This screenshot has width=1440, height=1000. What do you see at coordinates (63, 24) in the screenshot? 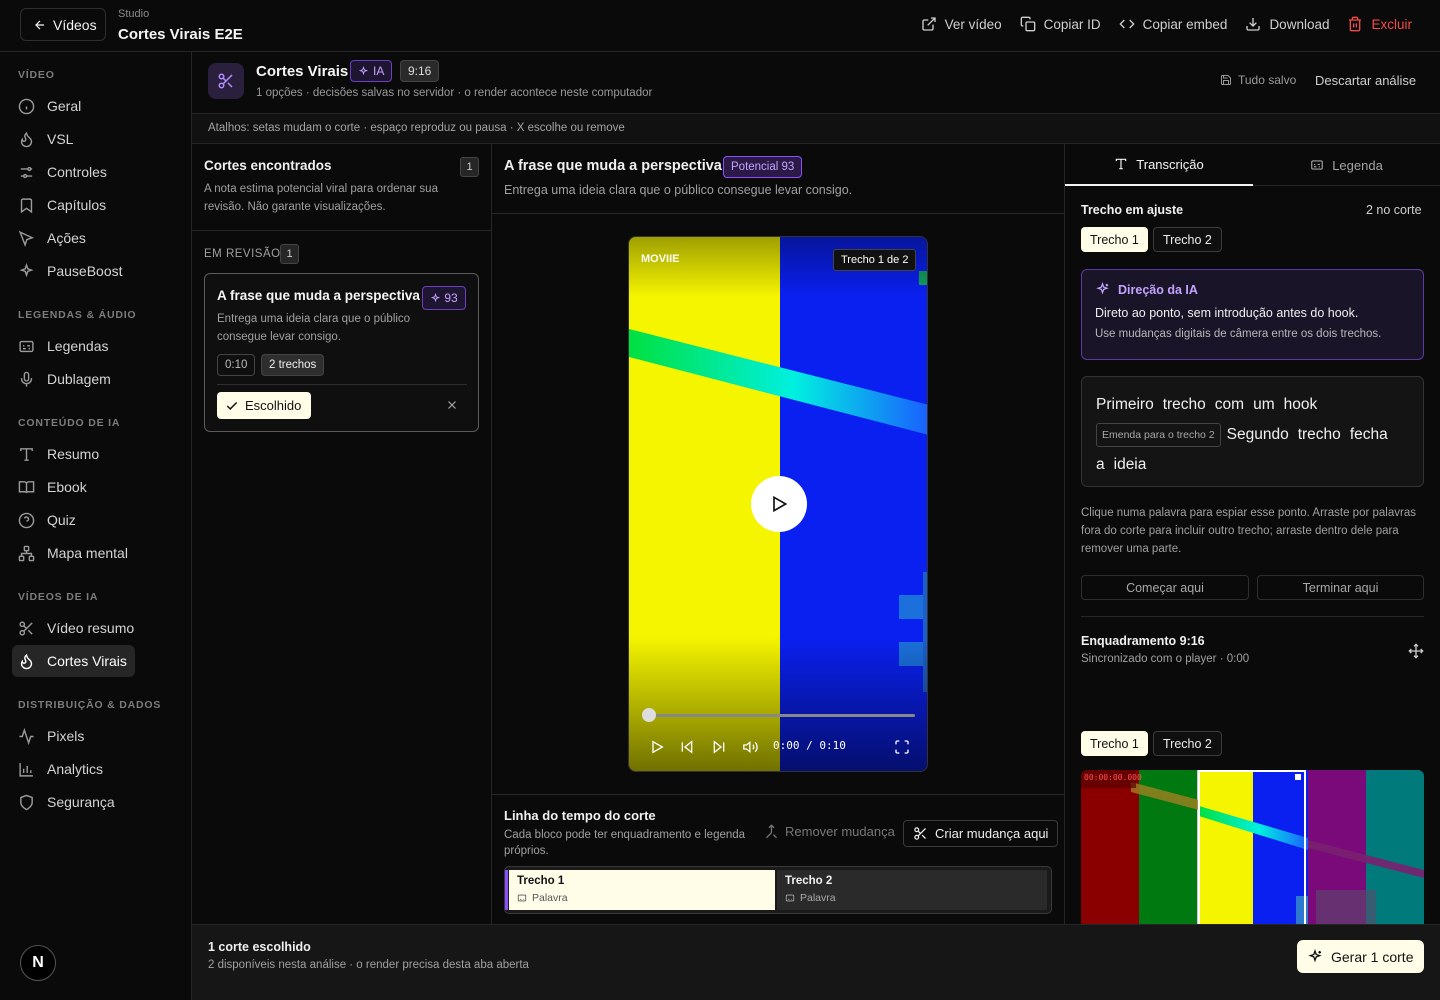
I see `back-button: Vídeos` at bounding box center [63, 24].